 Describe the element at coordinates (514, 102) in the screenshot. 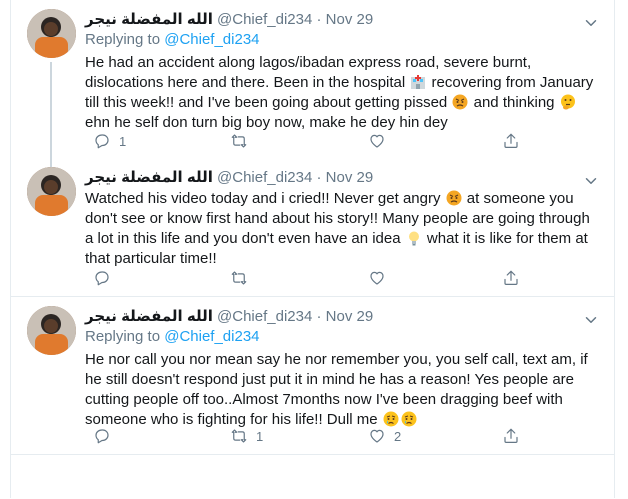

I see `tweet-text-part: and thinking` at that location.